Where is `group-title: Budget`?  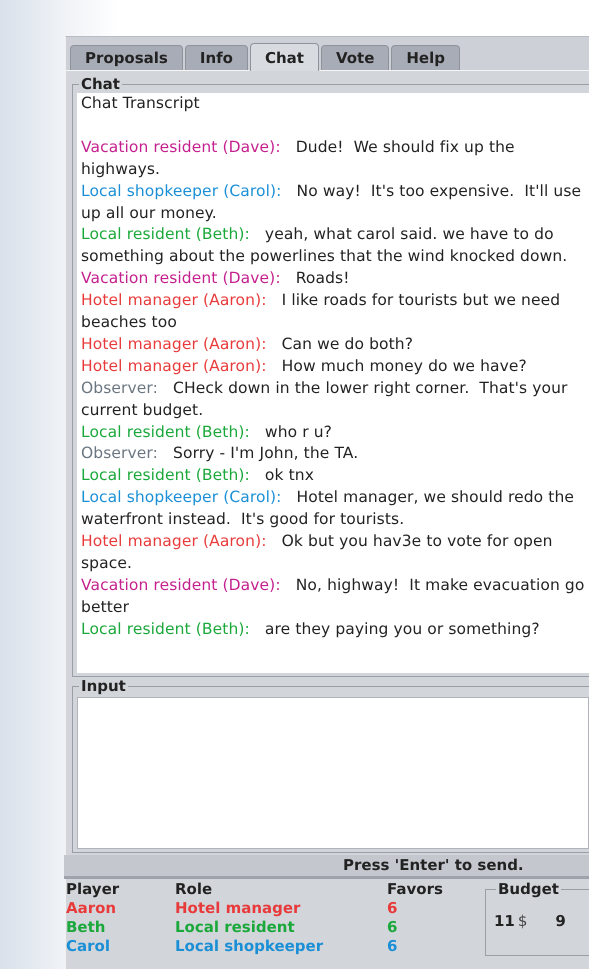
group-title: Budget is located at coordinates (528, 889).